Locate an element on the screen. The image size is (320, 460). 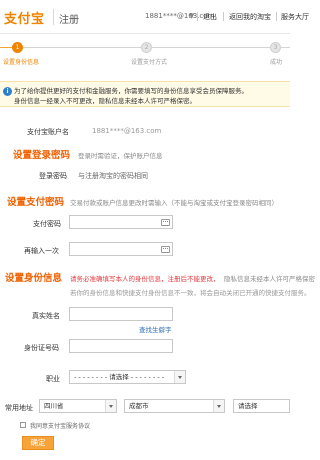
id-number-label: 身份证号码 is located at coordinates (41, 348).